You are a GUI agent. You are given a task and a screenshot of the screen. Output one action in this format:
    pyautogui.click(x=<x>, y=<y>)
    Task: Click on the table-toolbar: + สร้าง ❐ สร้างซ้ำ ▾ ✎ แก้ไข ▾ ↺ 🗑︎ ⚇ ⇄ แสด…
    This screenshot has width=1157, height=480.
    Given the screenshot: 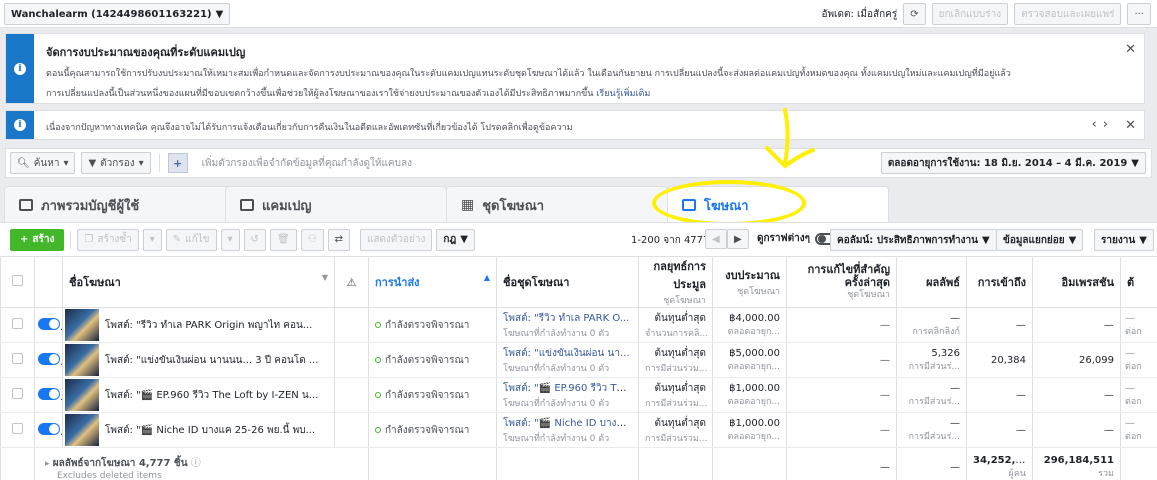 What is the action you would take?
    pyautogui.click(x=578, y=239)
    